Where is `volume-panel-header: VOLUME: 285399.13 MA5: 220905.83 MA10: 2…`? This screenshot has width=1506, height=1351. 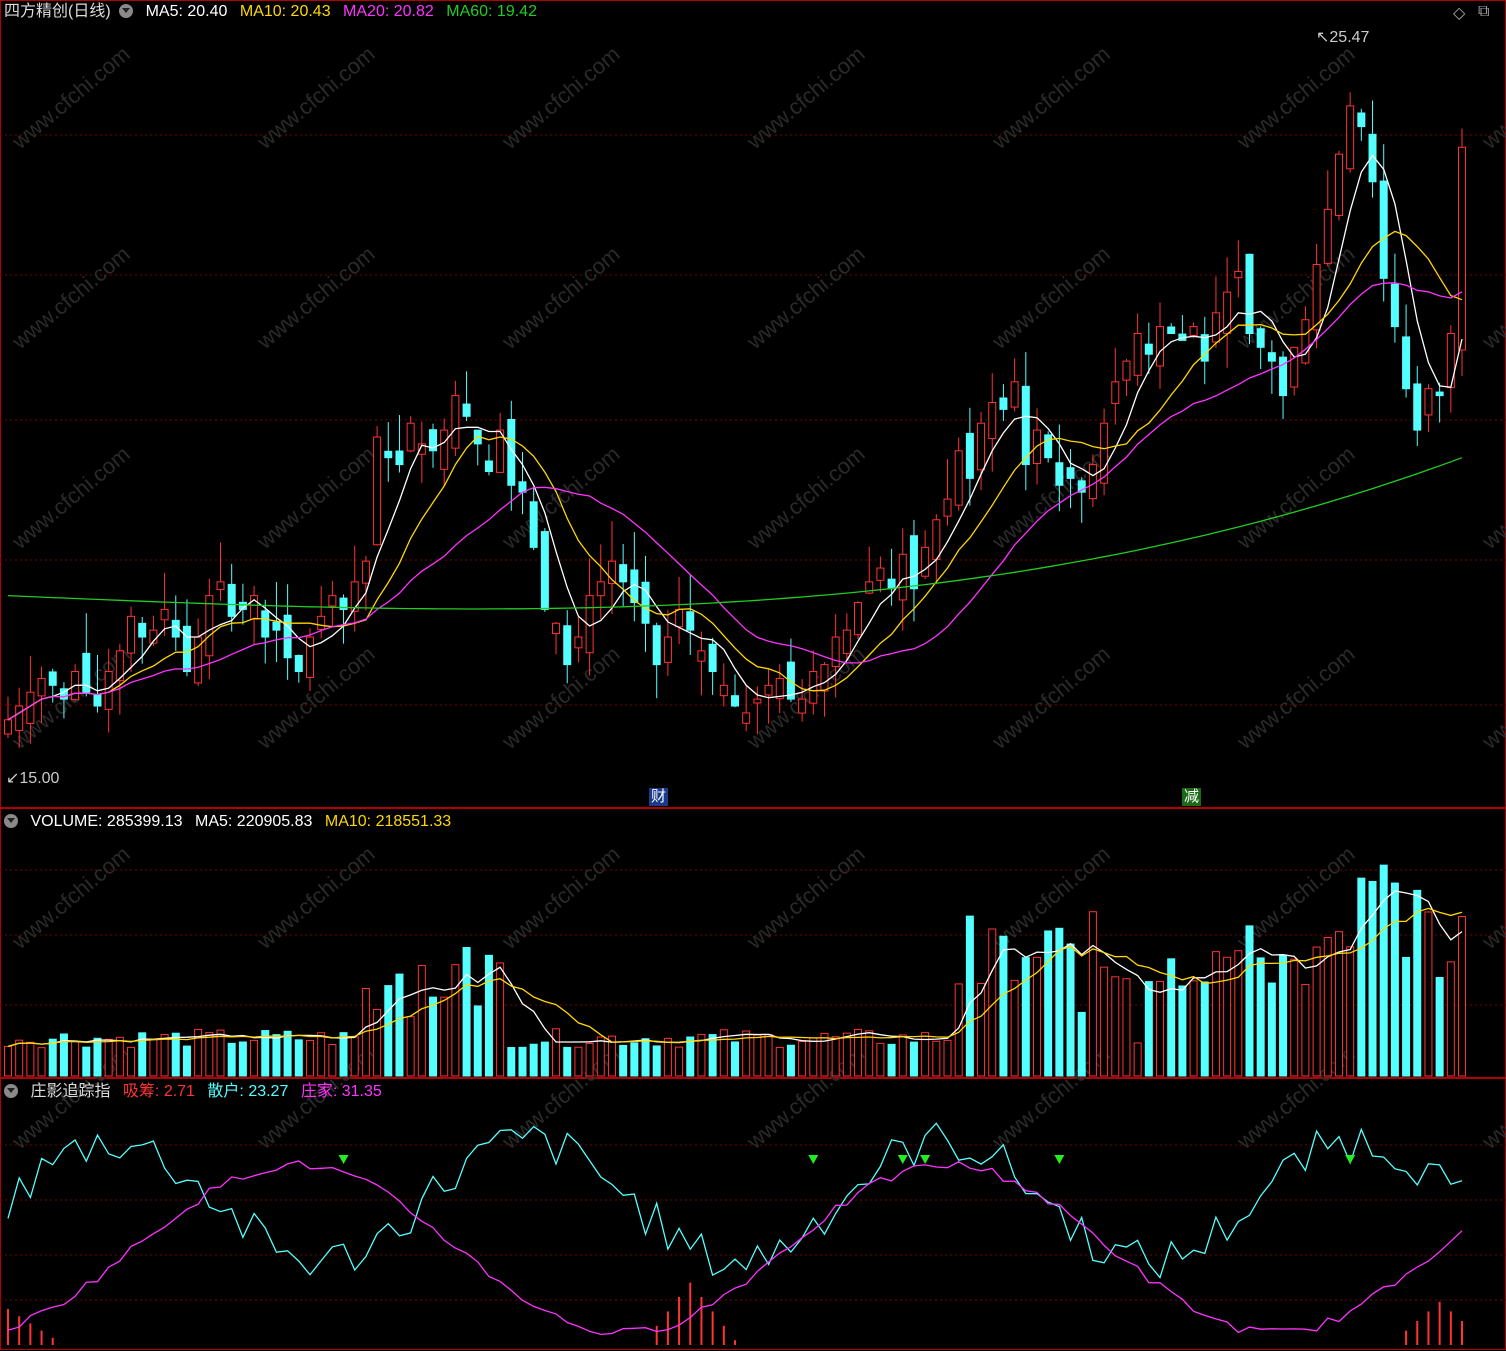 volume-panel-header: VOLUME: 285399.13 MA5: 220905.83 MA10: 2… is located at coordinates (231, 822).